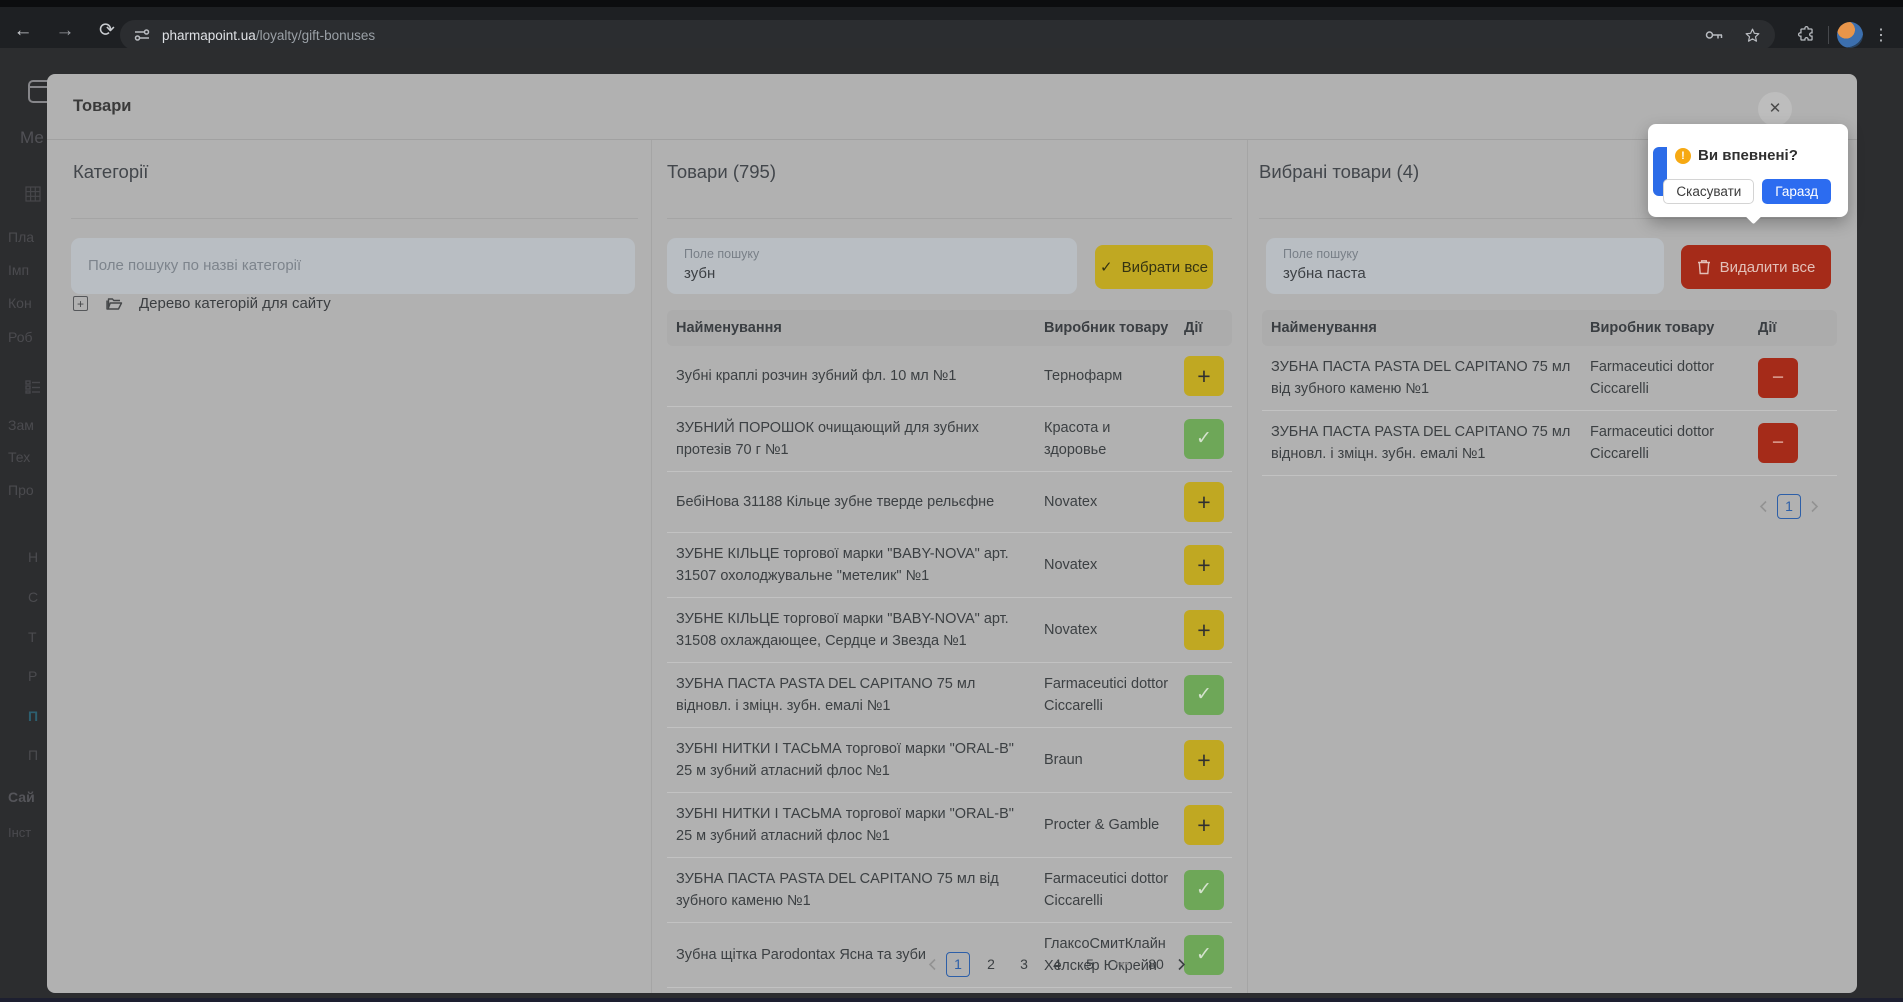  Describe the element at coordinates (1775, 109) in the screenshot. I see `close-icon: ✕` at that location.